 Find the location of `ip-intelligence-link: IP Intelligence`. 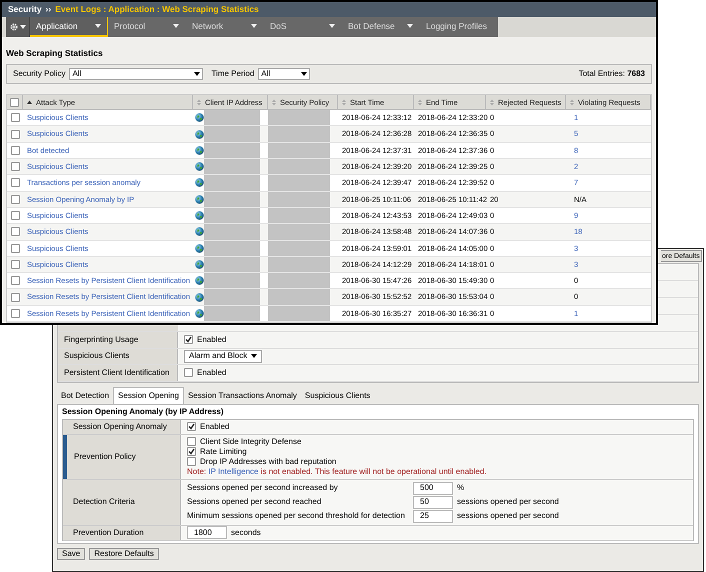

ip-intelligence-link: IP Intelligence is located at coordinates (233, 471).